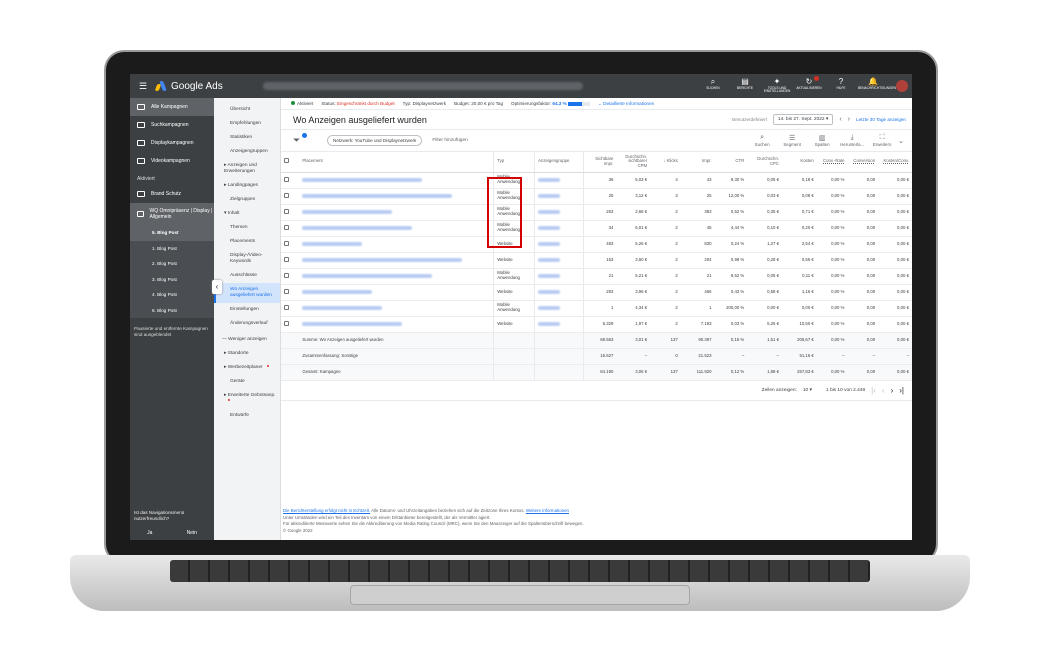 This screenshot has height=671, width=1041. What do you see at coordinates (172, 264) in the screenshot?
I see `nav-adgroup-item: 2. Blog Post` at bounding box center [172, 264].